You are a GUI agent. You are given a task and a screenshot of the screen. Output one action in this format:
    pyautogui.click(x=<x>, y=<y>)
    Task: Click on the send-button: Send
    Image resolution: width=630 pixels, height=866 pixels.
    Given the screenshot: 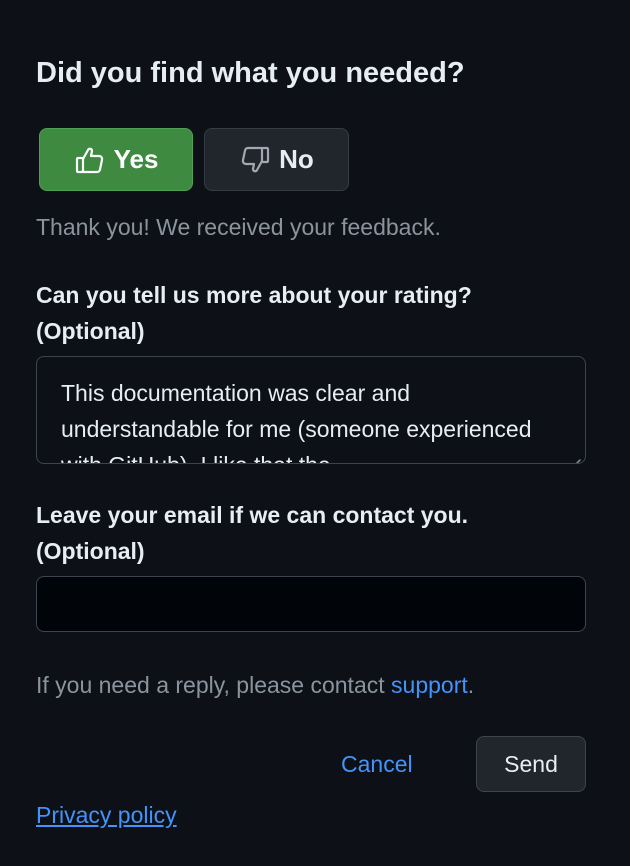 What is the action you would take?
    pyautogui.click(x=531, y=764)
    